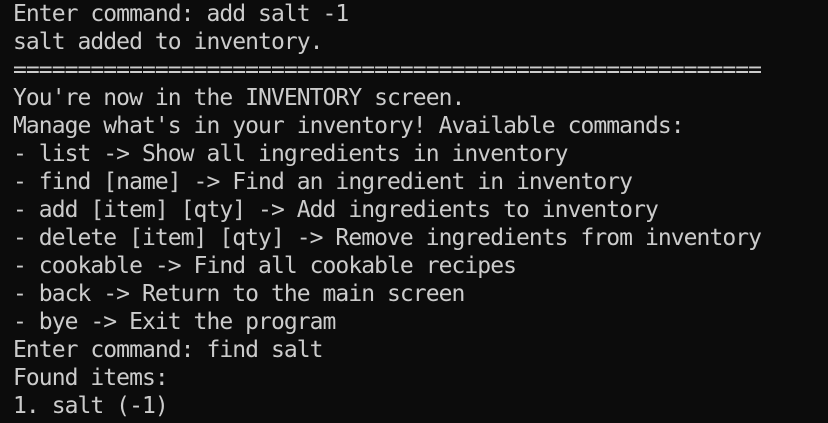 The image size is (828, 423). I want to click on terminal-line-command-back: - back -> Return to the main screen, so click(239, 294).